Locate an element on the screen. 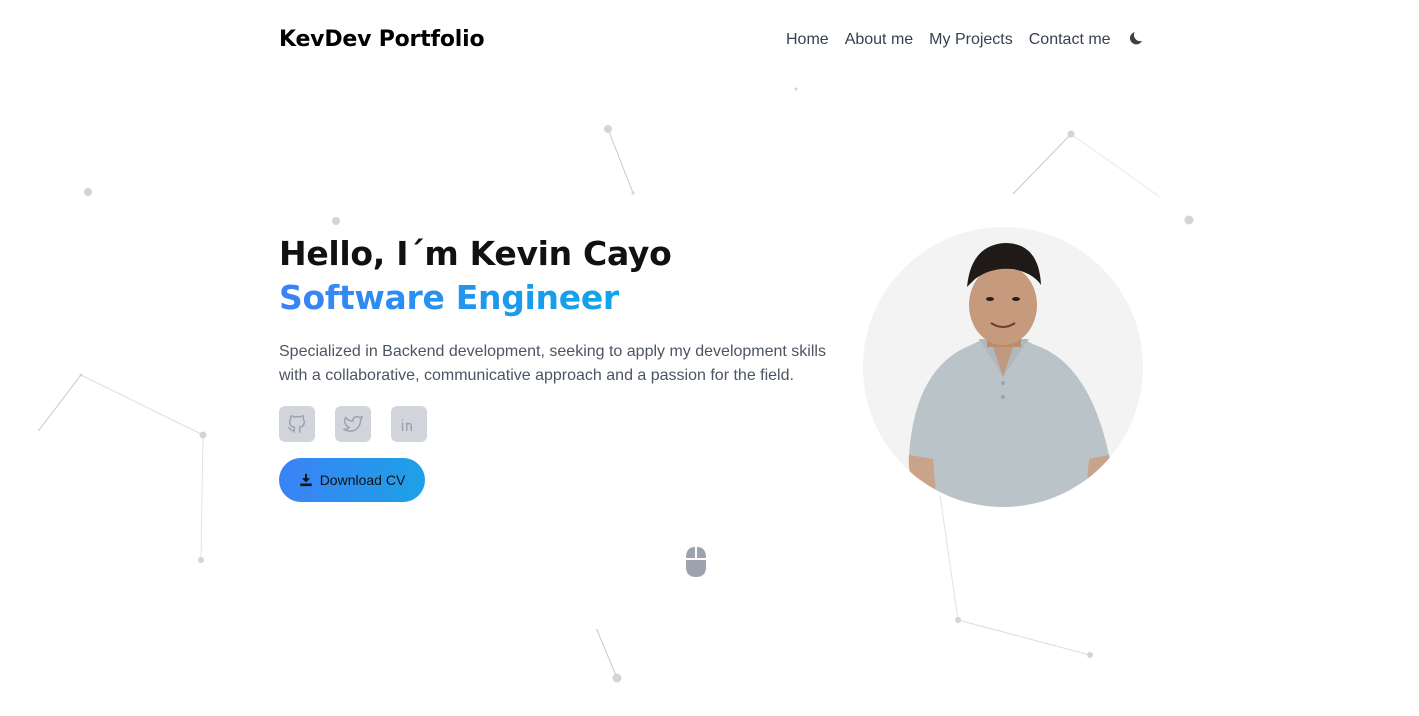 This screenshot has height=716, width=1419. hero-role: Software Engineer is located at coordinates (449, 297).